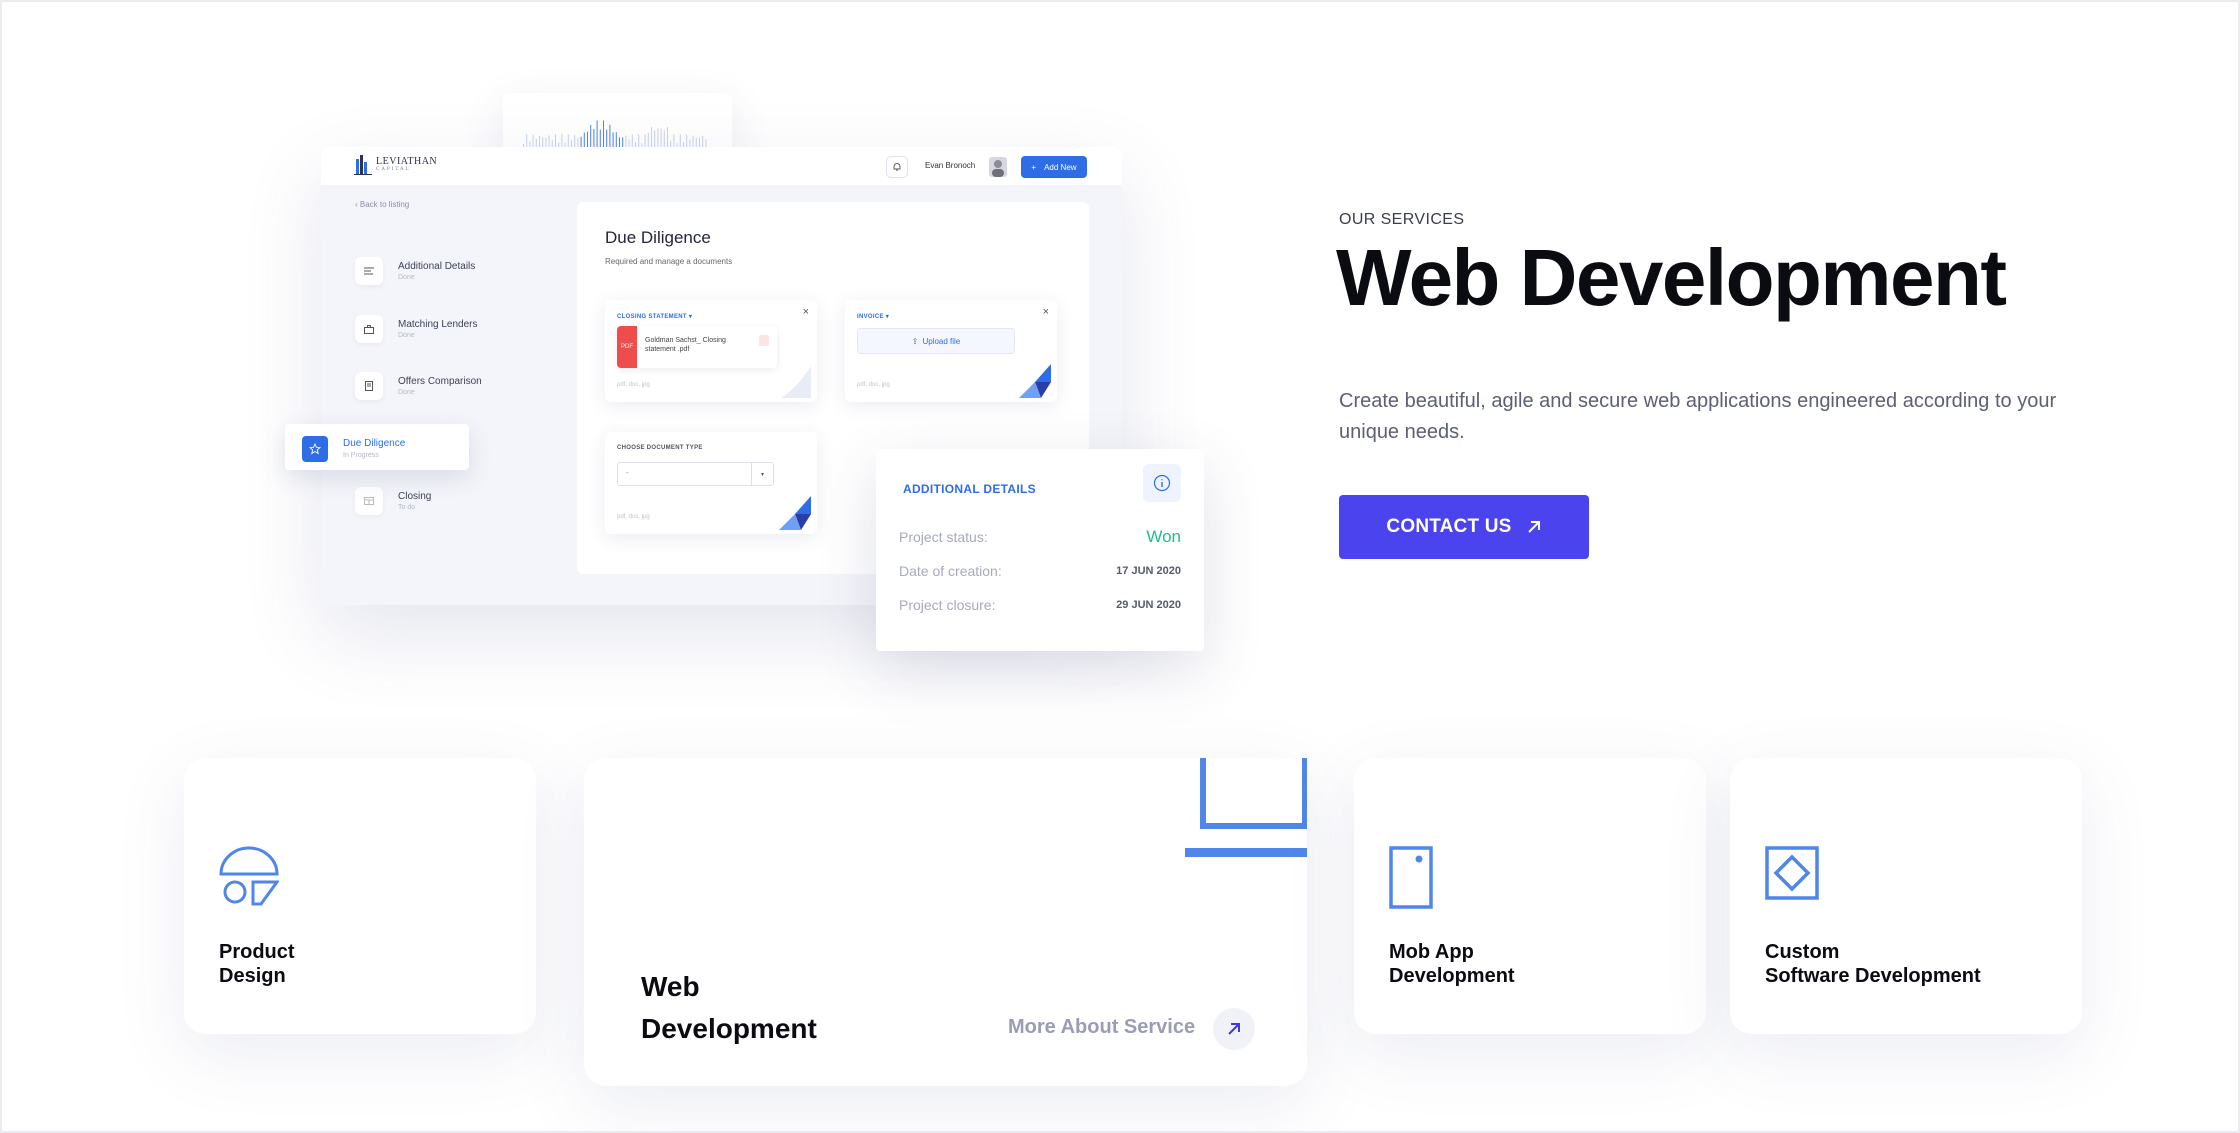 This screenshot has width=2240, height=1133. I want to click on invoice-card: INVOICE ▾ × ⇪ Upload file pdf, doc, jpg, so click(951, 351).